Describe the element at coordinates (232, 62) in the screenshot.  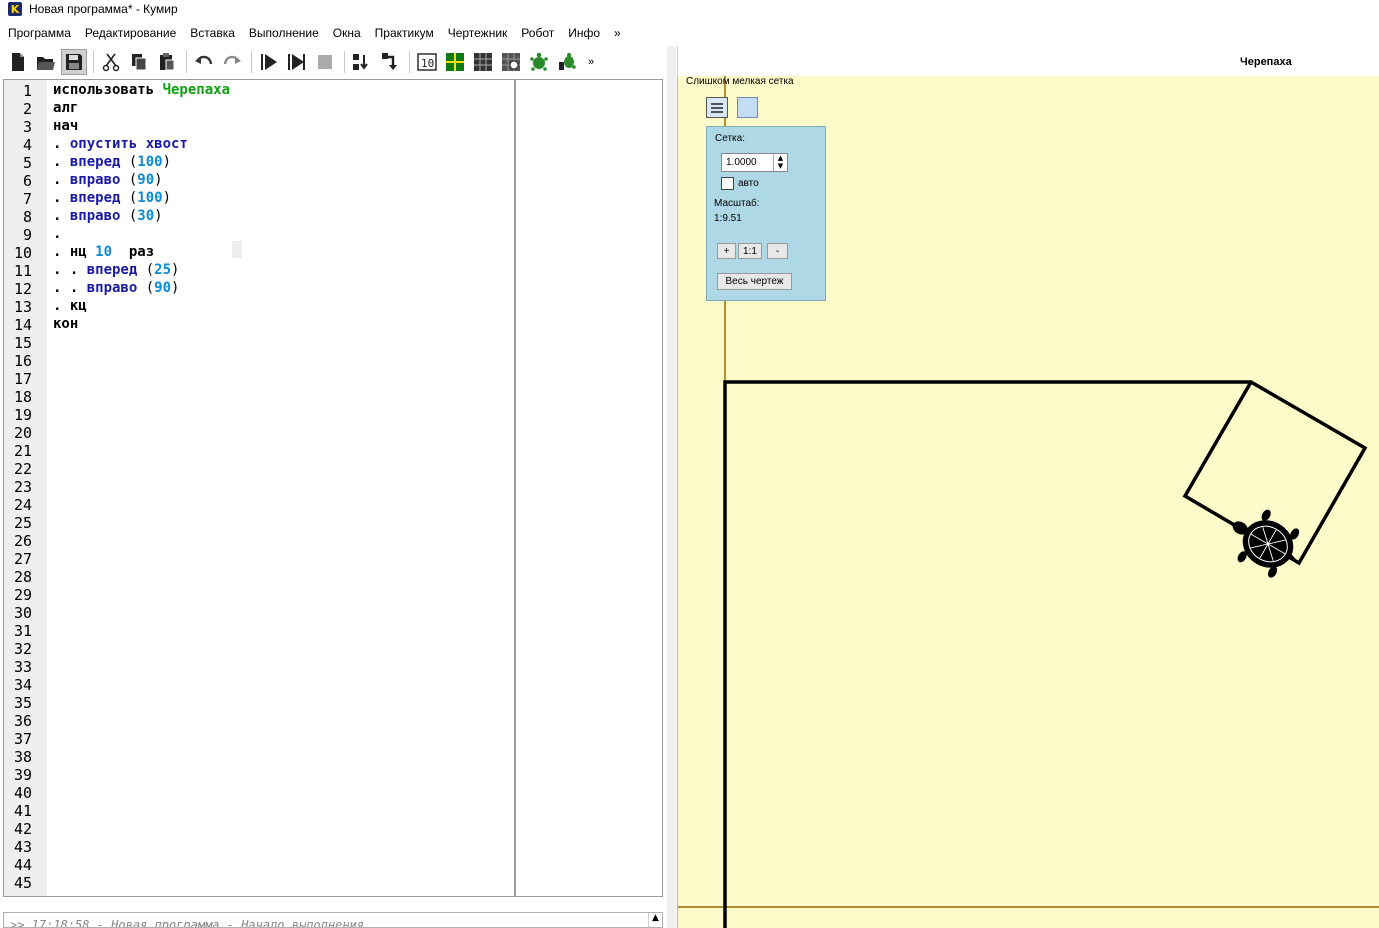
I see `redo-icon` at that location.